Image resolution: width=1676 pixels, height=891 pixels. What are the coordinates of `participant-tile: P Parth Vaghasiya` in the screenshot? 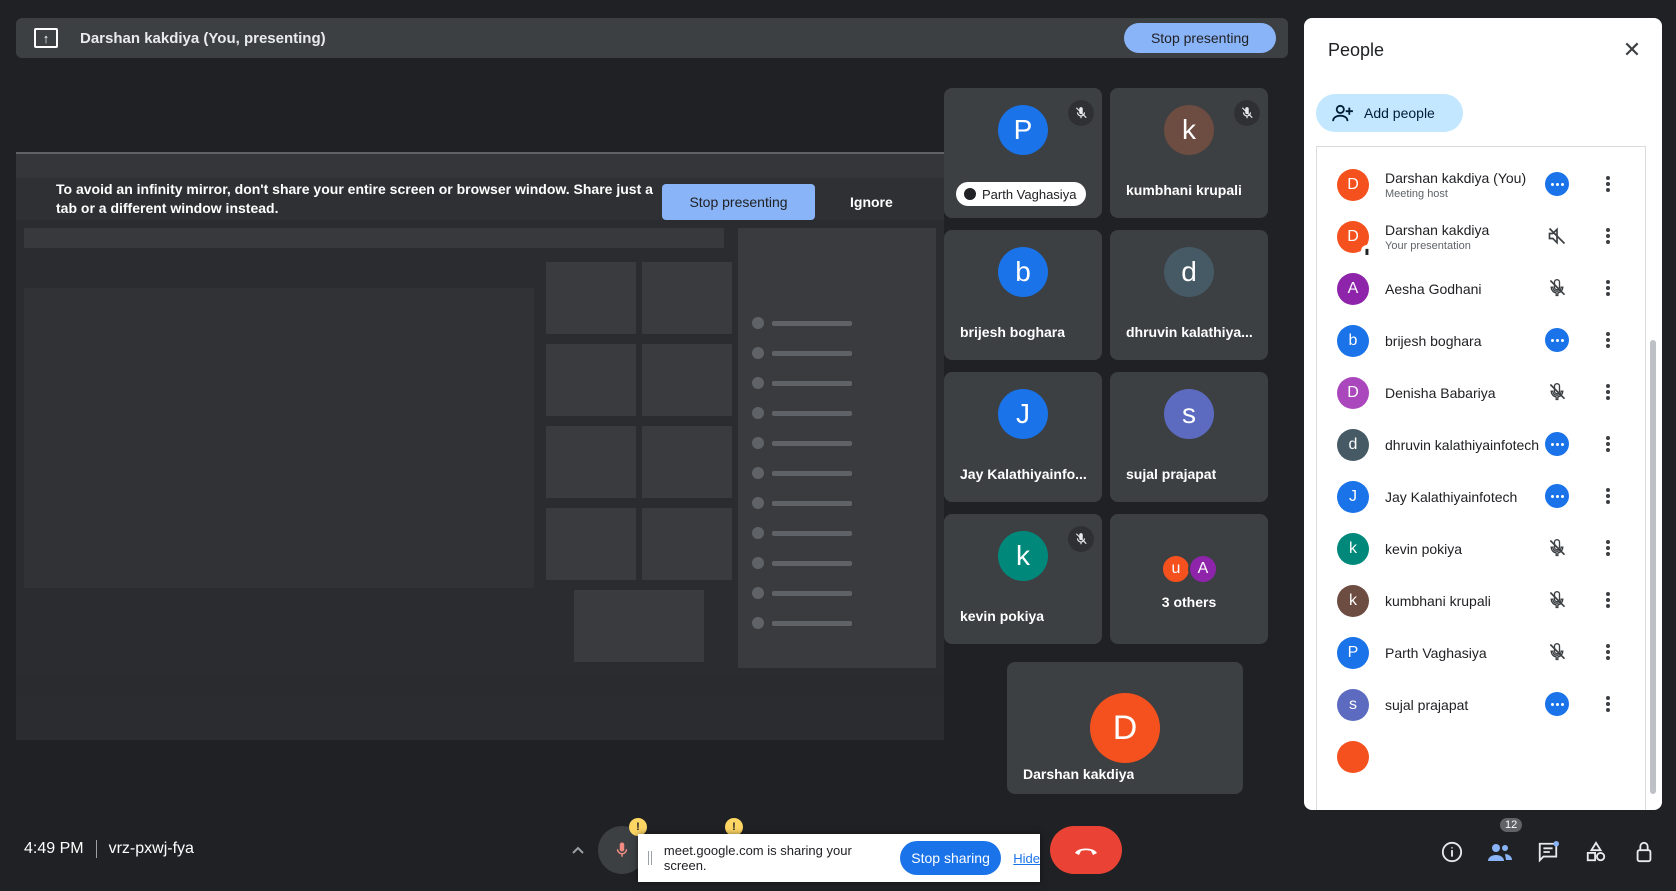 It's located at (1023, 153).